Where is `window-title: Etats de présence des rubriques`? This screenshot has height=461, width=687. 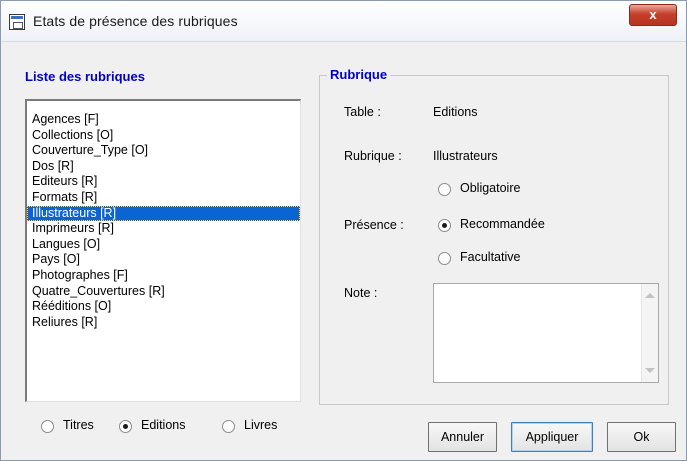
window-title: Etats de présence des rubriques is located at coordinates (135, 21).